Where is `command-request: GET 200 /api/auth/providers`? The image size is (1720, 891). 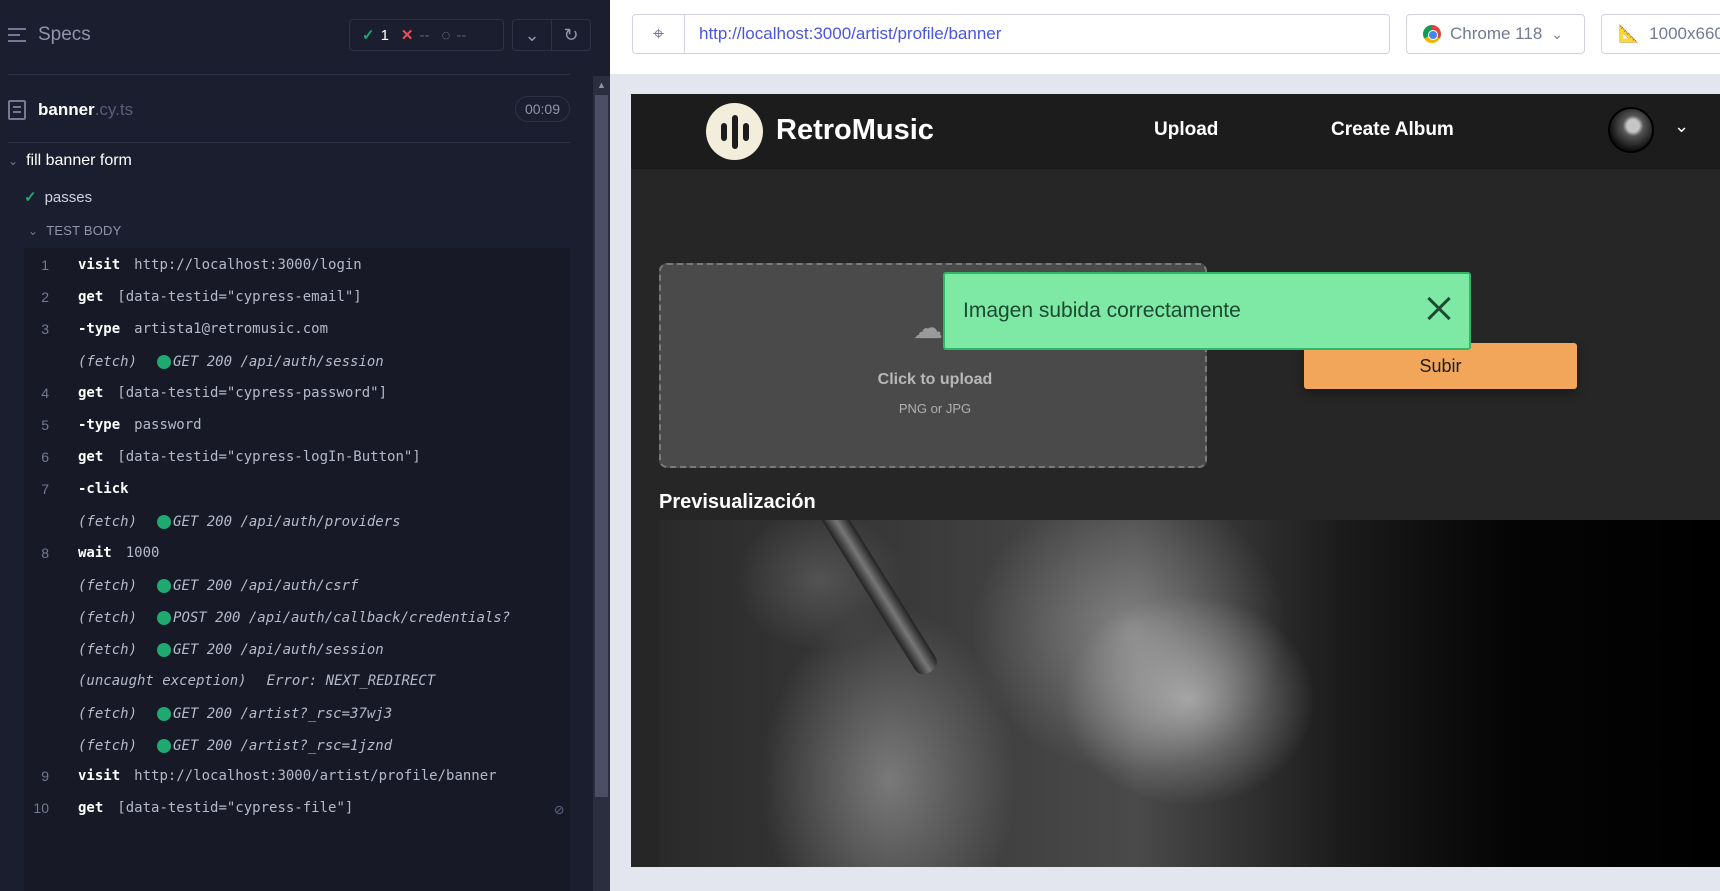
command-request: GET 200 /api/auth/providers is located at coordinates (287, 522).